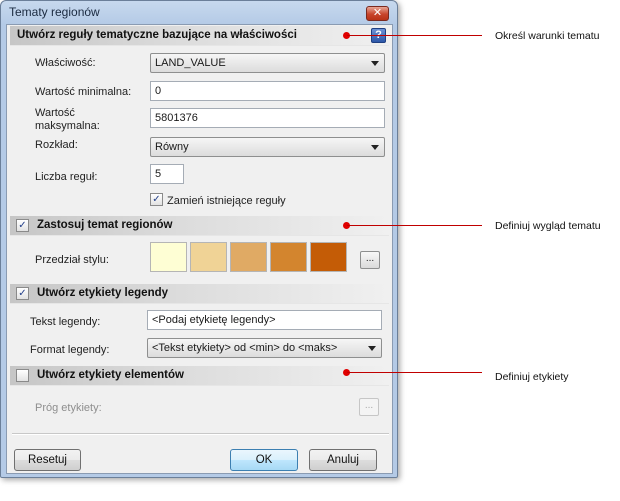 The width and height of the screenshot is (620, 501). Describe the element at coordinates (200, 434) in the screenshot. I see `footer-divider` at that location.